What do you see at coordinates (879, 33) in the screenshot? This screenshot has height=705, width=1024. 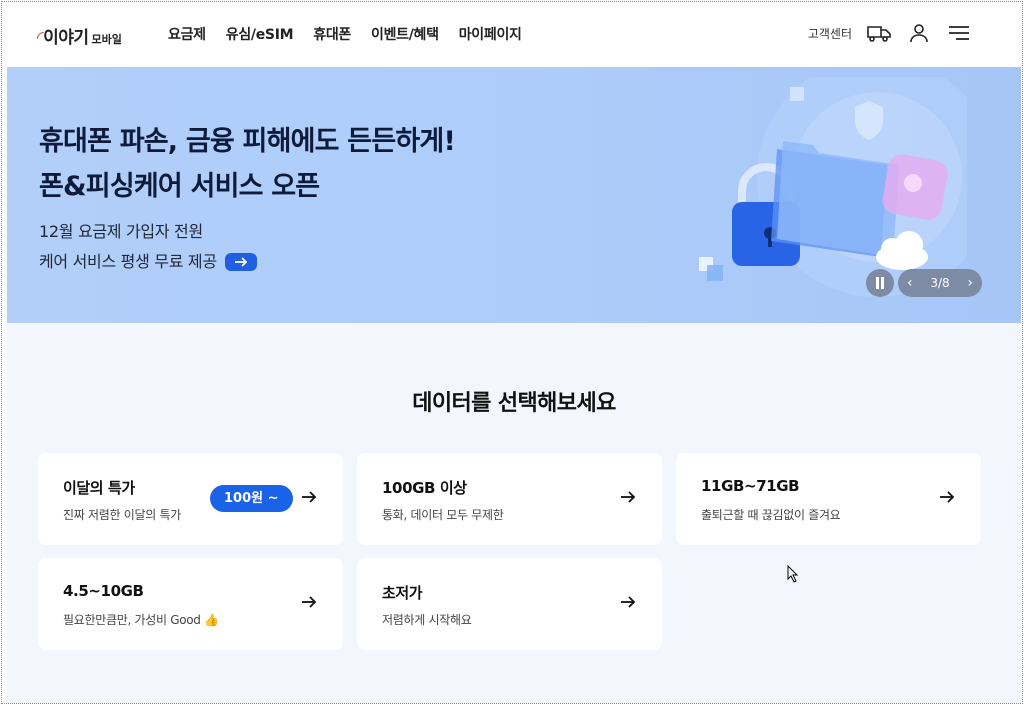 I see `truck-icon` at bounding box center [879, 33].